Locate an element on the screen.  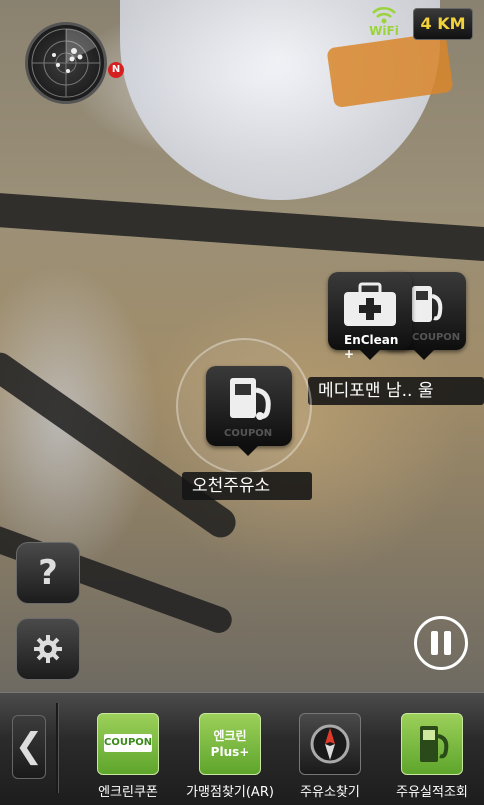
bottom-nav-bar: ❮ COUPON 엔크린쿠폰 엔크린 Plus+ 가맹점찾기(AR) 주유소찾기 is located at coordinates (242, 748).